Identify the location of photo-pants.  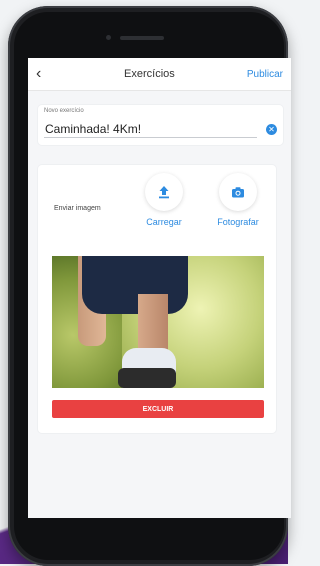
(135, 285).